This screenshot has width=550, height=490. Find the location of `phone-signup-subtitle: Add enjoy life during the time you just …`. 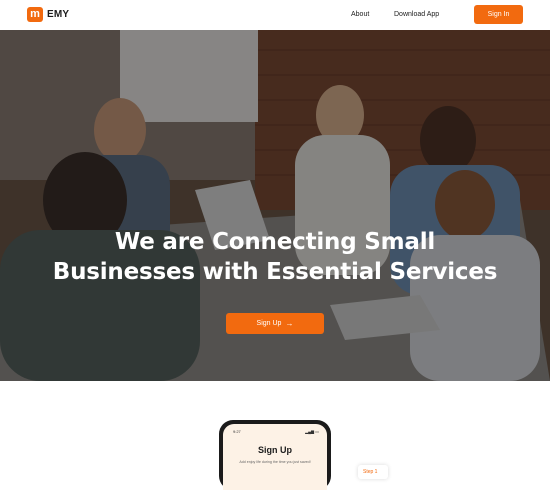

phone-signup-subtitle: Add enjoy life during the time you just … is located at coordinates (275, 462).